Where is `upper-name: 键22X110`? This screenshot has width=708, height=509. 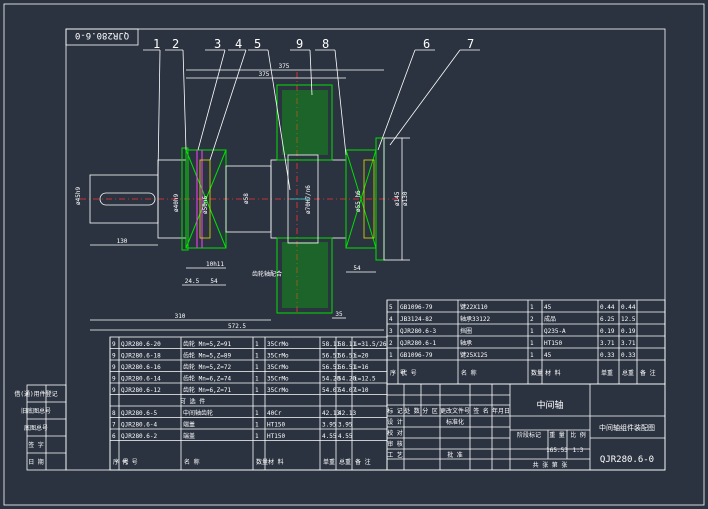 upper-name: 键22X110 is located at coordinates (474, 307).